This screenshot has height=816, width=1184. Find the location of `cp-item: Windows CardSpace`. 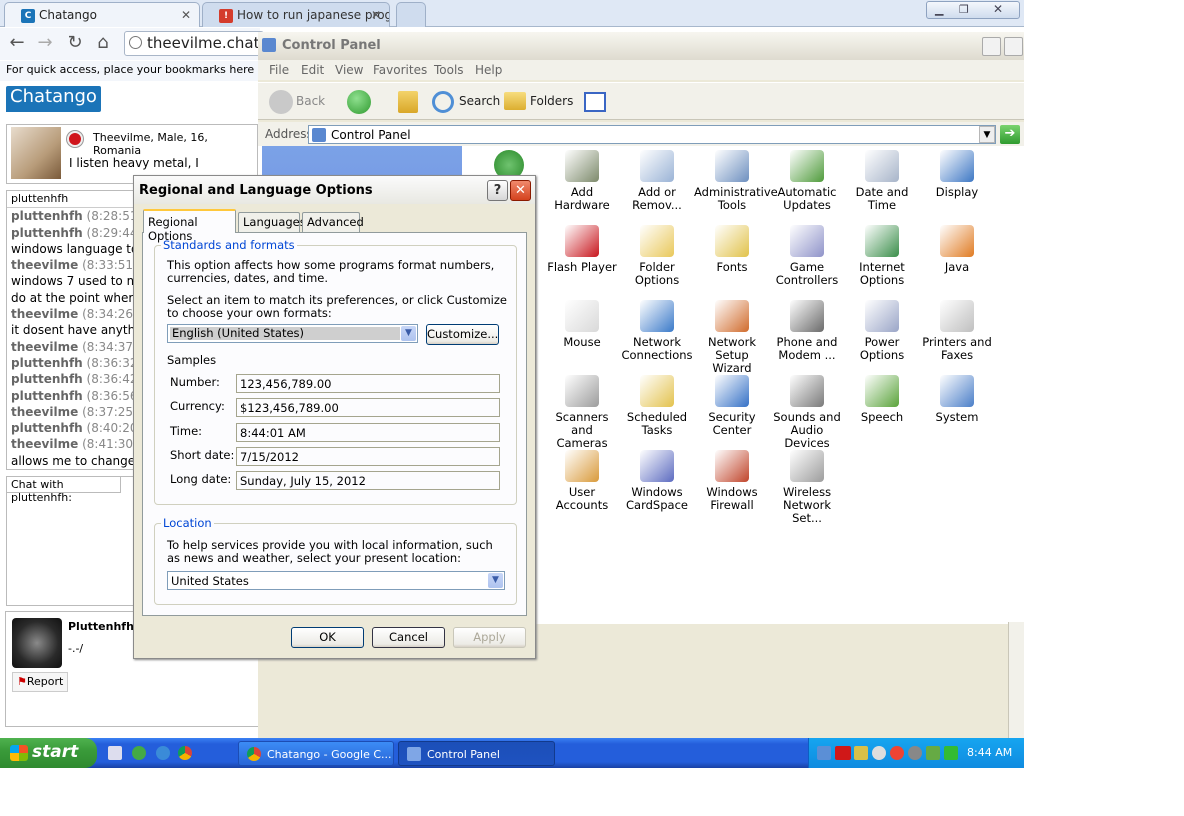

cp-item: Windows CardSpace is located at coordinates (657, 481).